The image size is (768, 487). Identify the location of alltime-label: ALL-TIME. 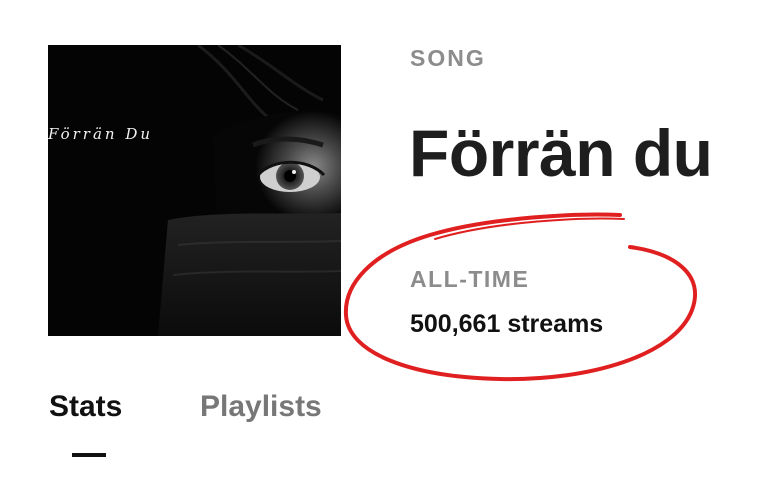
(470, 279).